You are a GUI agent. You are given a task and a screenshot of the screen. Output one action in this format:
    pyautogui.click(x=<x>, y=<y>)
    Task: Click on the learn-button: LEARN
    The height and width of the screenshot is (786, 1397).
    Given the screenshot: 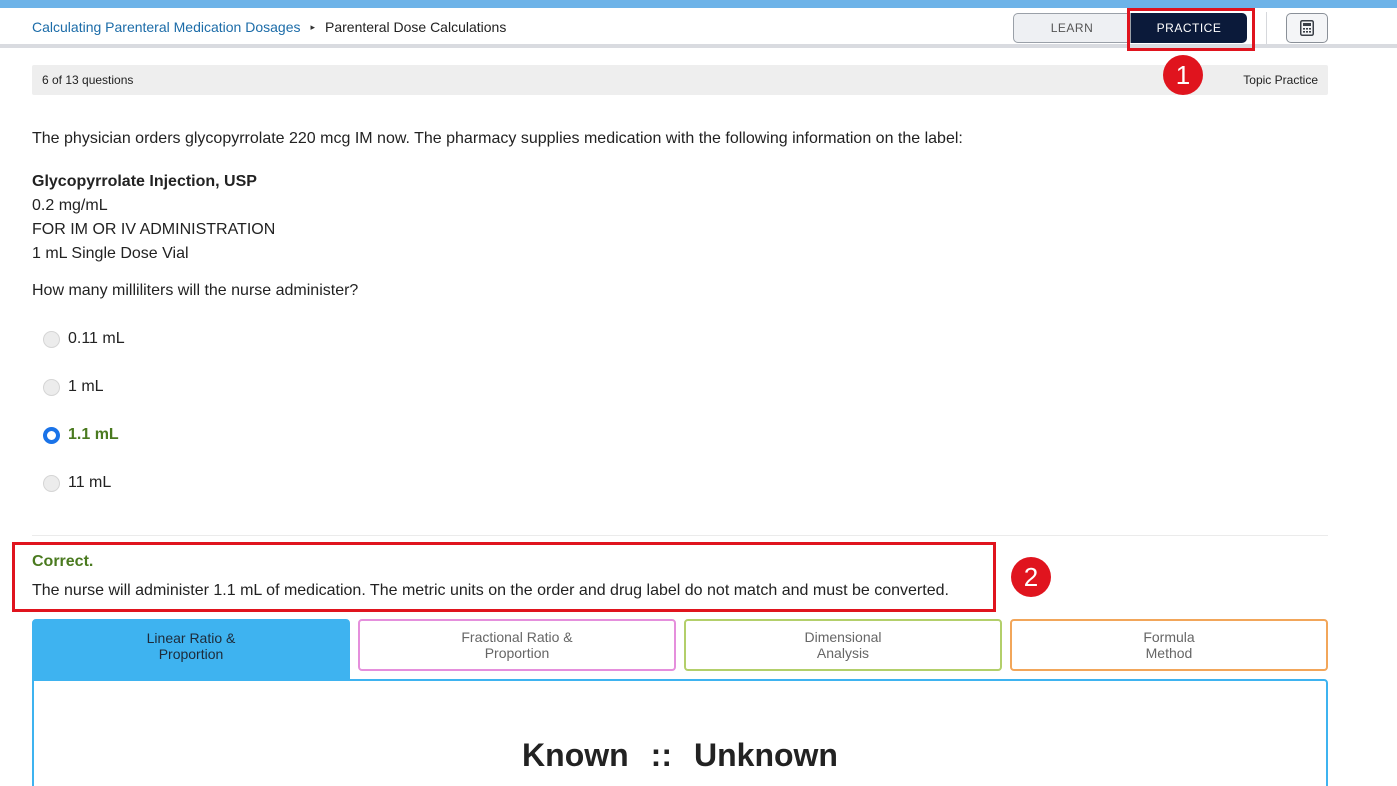 What is the action you would take?
    pyautogui.click(x=1072, y=28)
    